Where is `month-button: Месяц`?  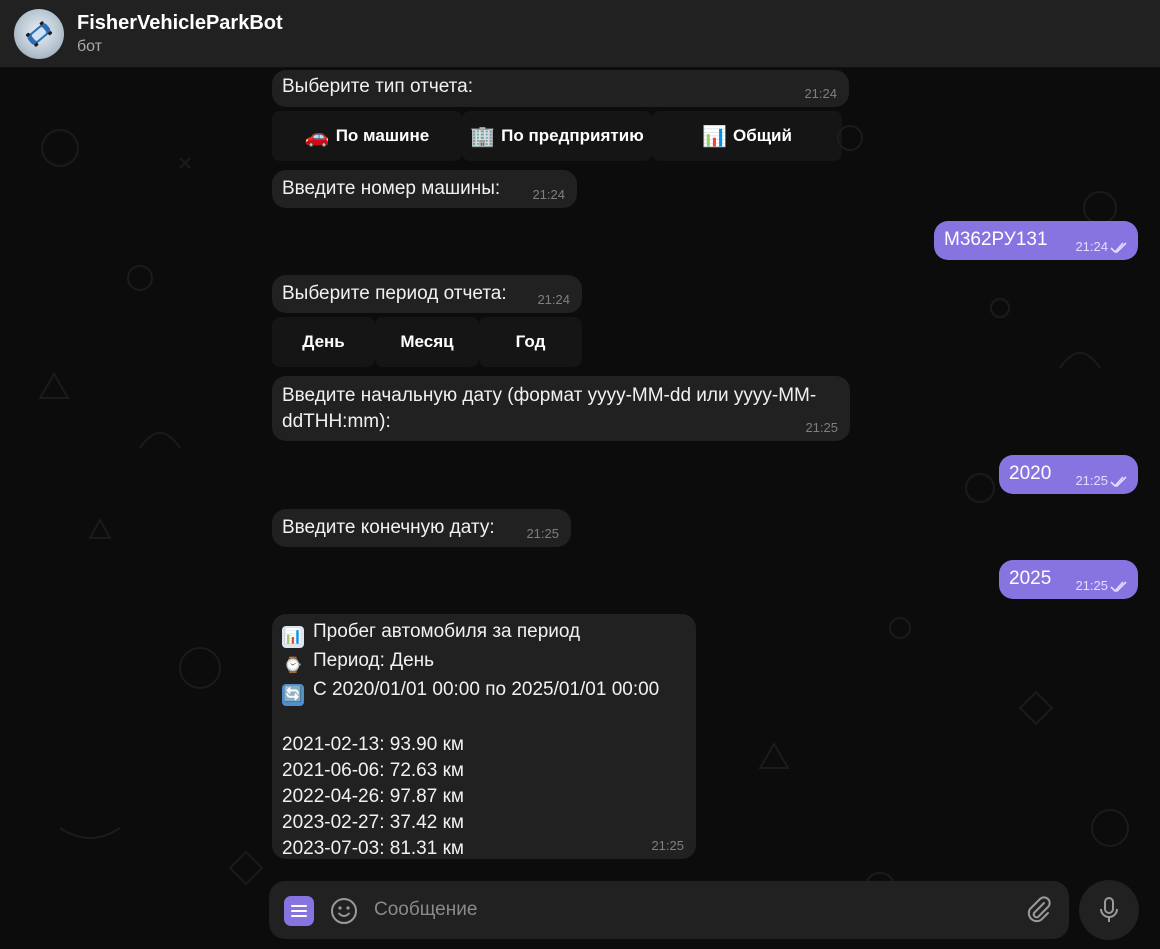
month-button: Месяц is located at coordinates (427, 342).